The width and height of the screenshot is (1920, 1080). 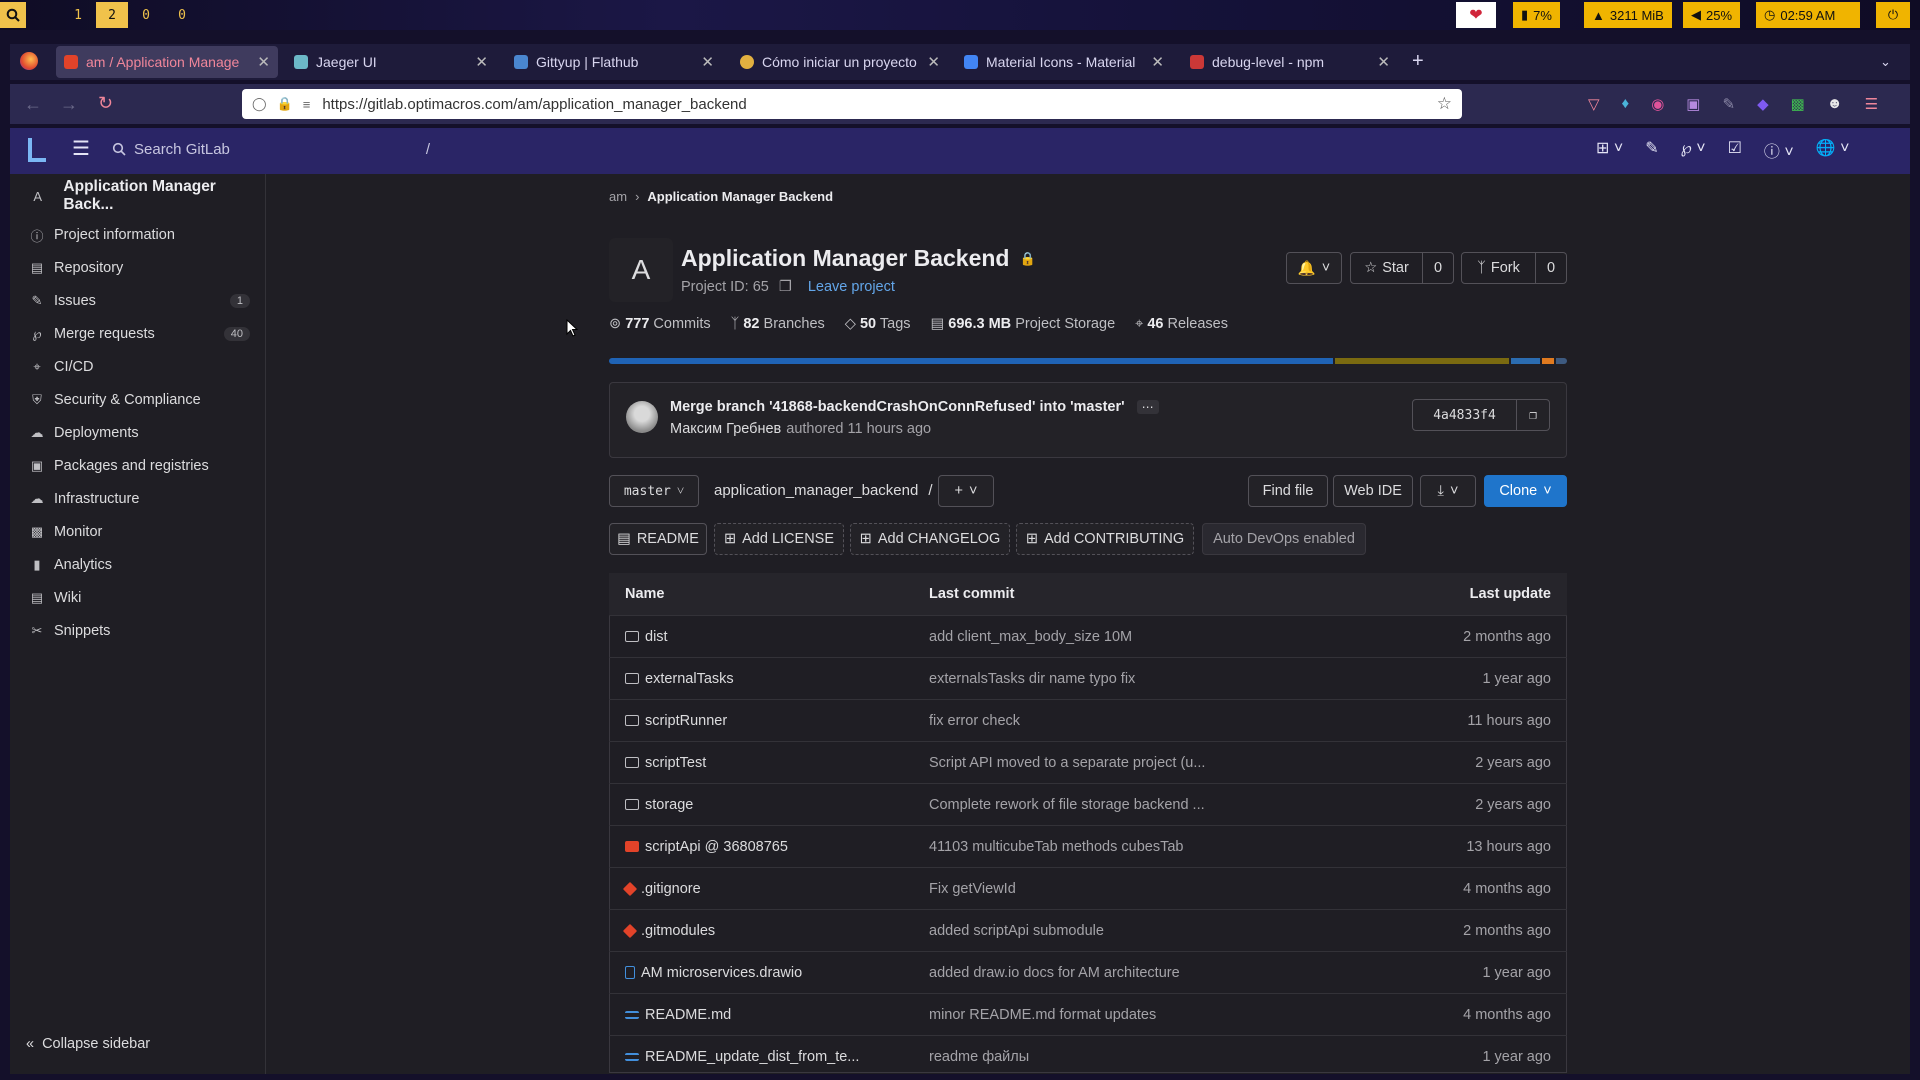 I want to click on sidebar-item-project-information: ⓘ Project information, so click(x=137, y=235).